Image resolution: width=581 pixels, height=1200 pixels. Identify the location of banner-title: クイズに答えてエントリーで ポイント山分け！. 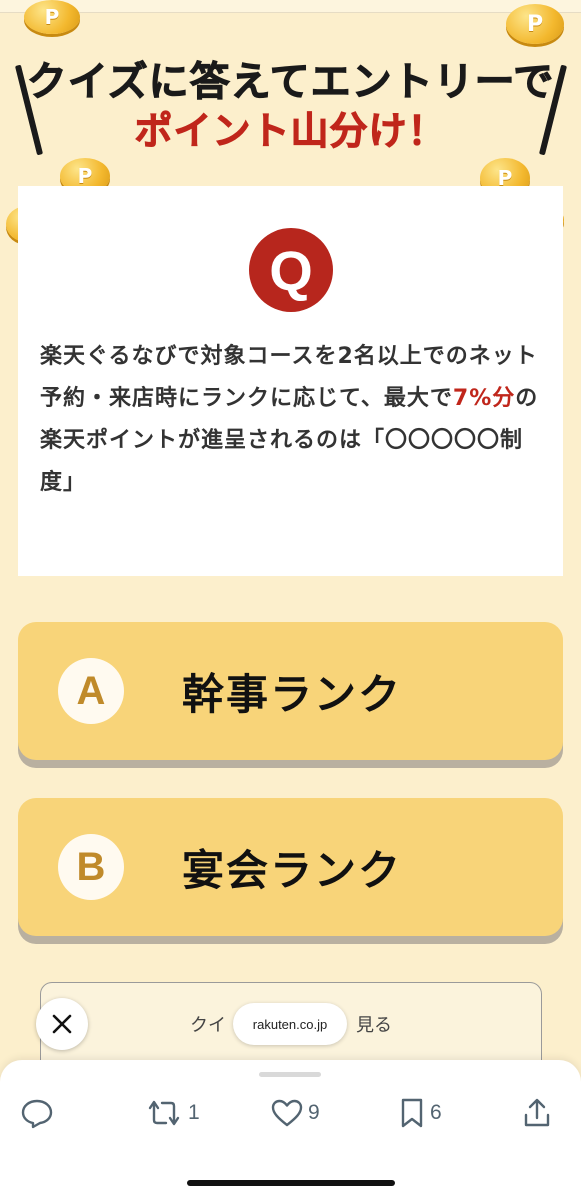
(290, 107).